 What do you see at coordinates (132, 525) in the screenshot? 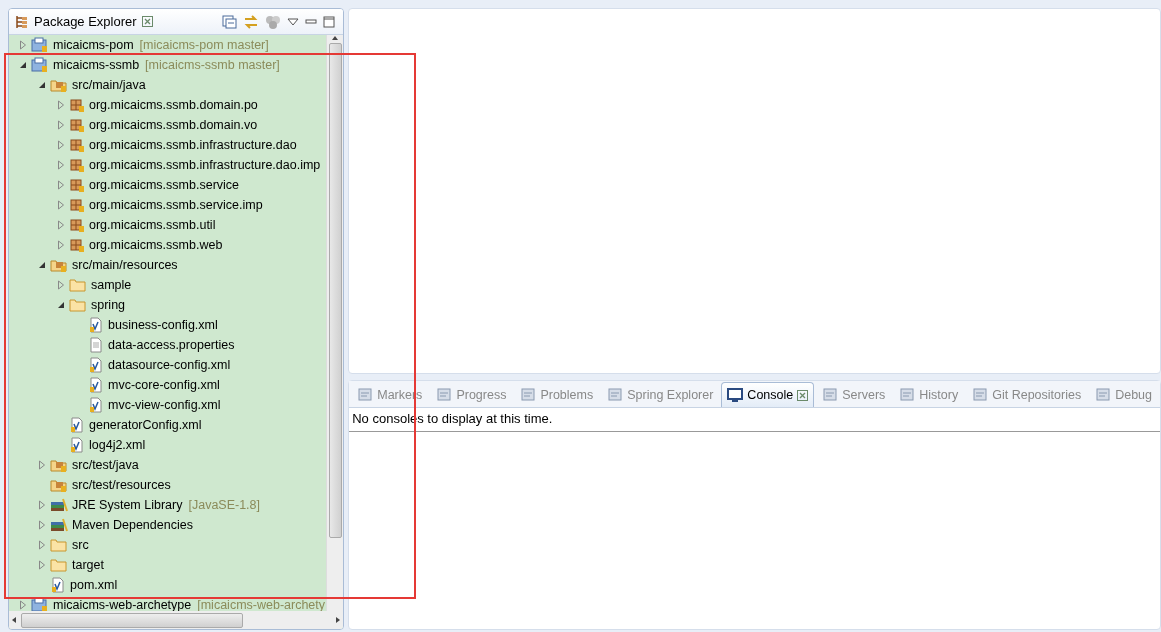
I see `tree-item-label: Maven Dependencies` at bounding box center [132, 525].